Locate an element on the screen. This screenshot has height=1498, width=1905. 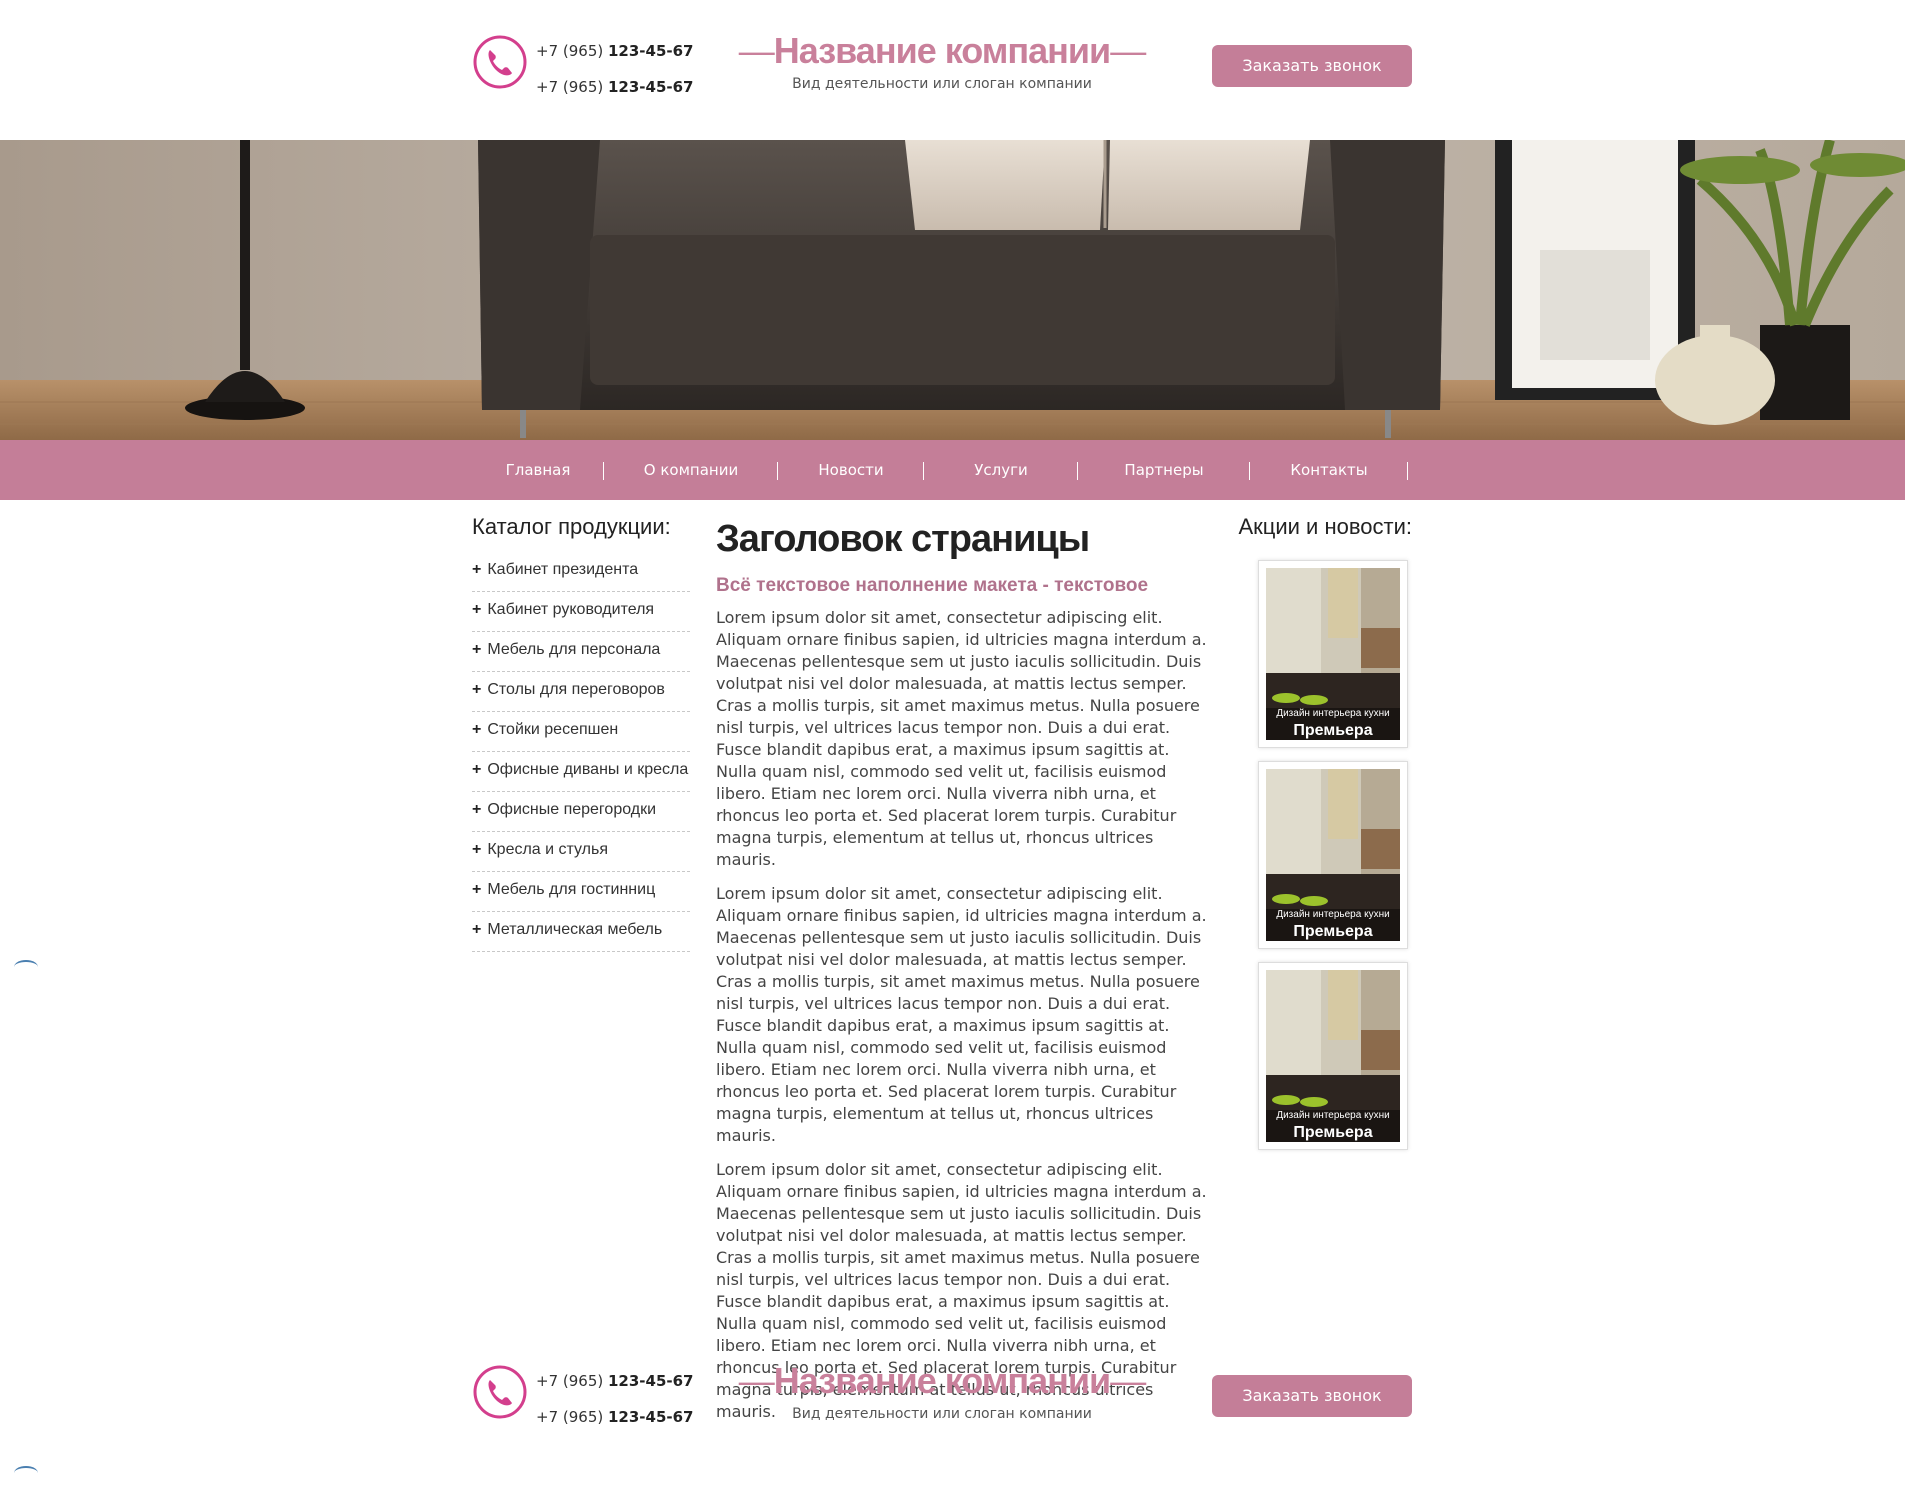
catalog-item: + Стойки ресепшен is located at coordinates (581, 732).